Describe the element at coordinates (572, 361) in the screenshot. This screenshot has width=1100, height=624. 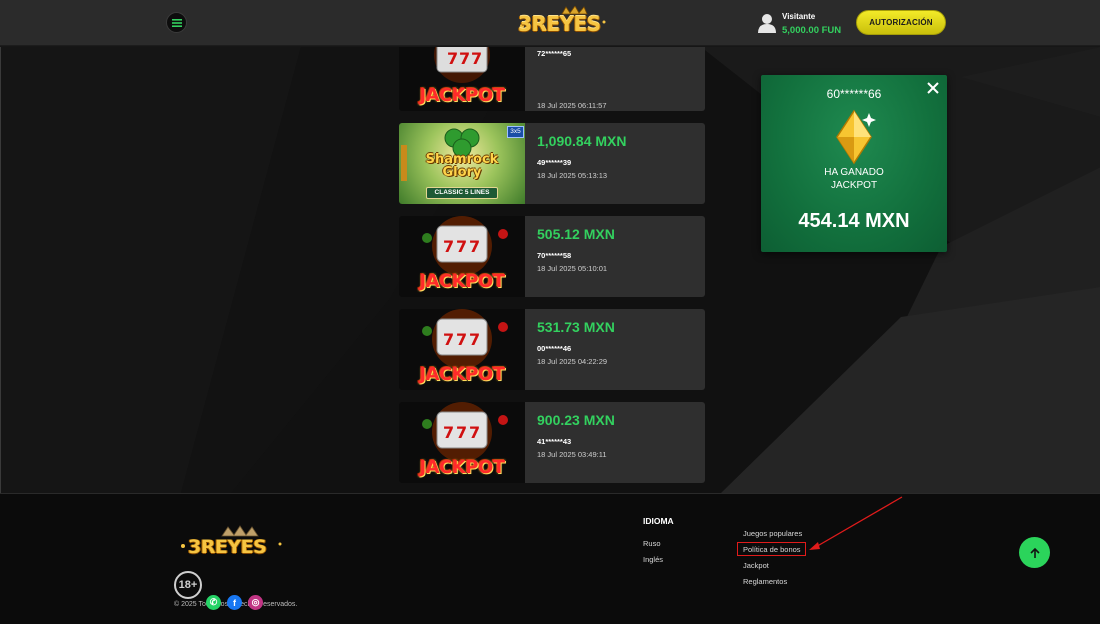
I see `winner-date: 18 Jul 2025 04:22:29` at that location.